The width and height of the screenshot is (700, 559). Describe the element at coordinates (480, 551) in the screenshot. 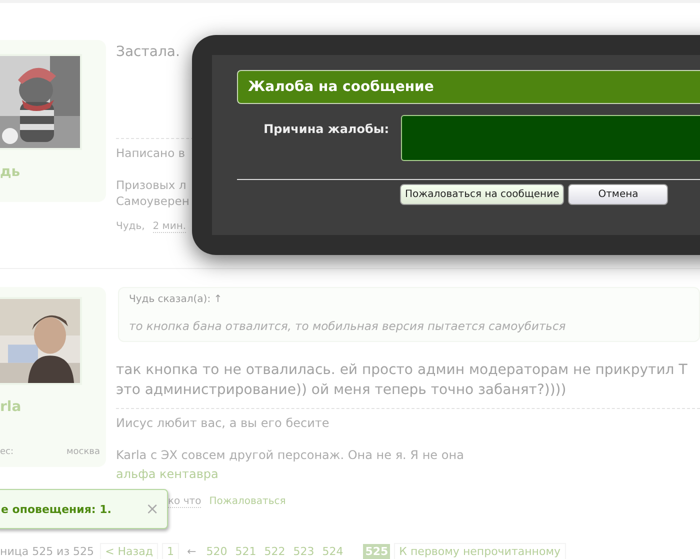

I see `first-unread-link: К первому непрочитанному` at that location.